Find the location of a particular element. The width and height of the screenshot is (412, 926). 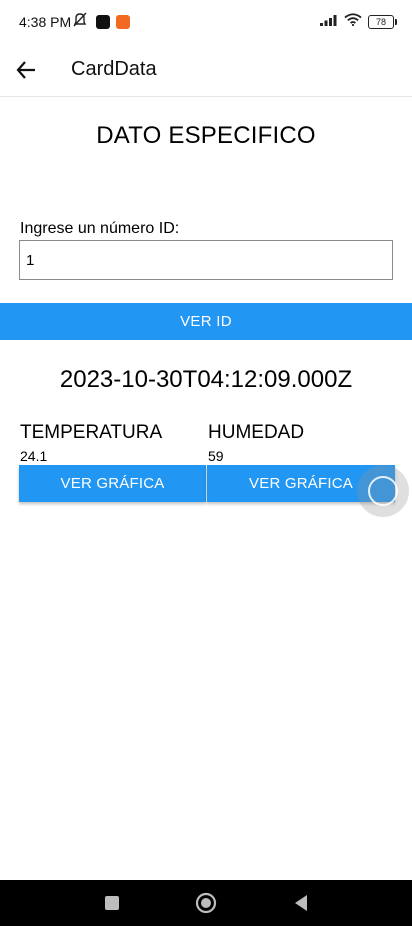

arrow-left-icon is located at coordinates (25, 70).